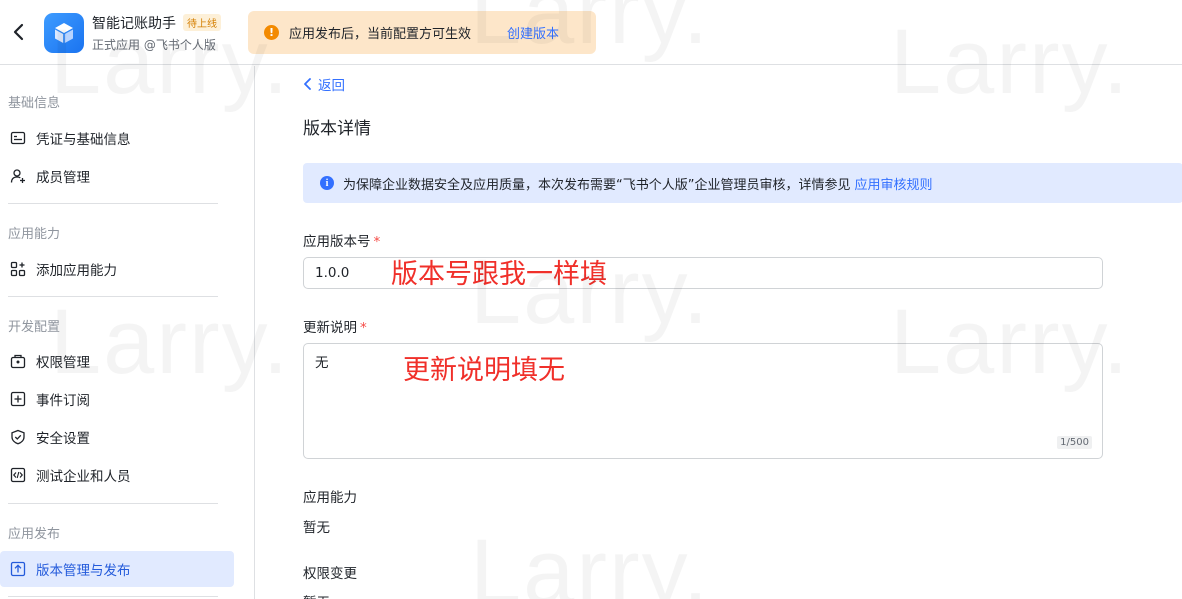 The image size is (1182, 599). I want to click on version-annotation: 版本号跟我一样填, so click(499, 274).